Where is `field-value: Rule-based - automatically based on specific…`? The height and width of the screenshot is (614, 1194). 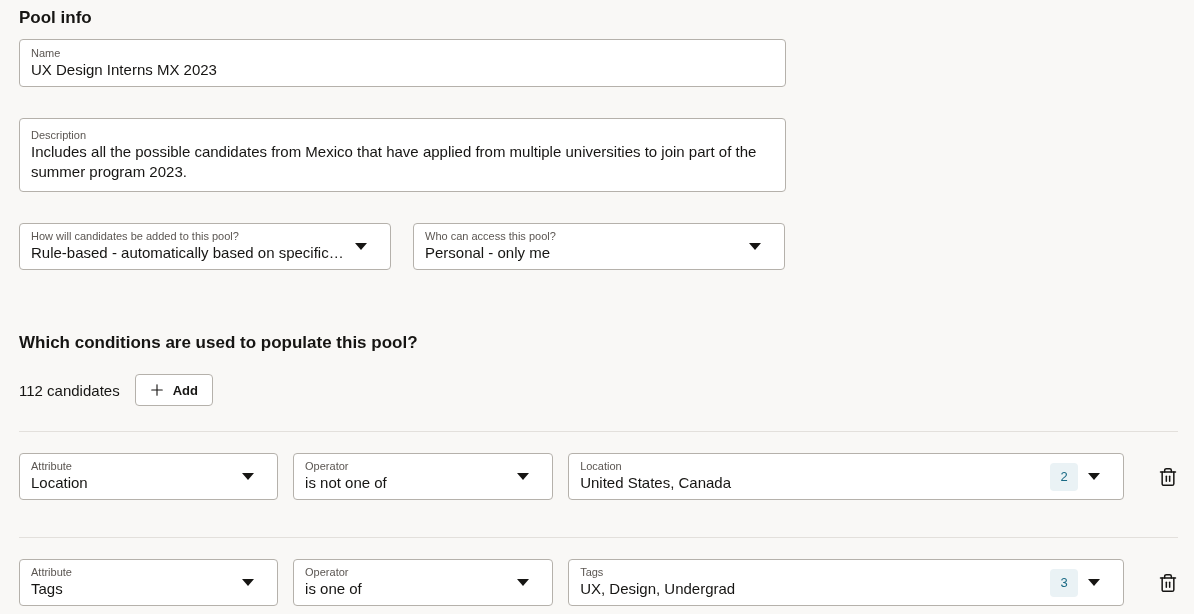 field-value: Rule-based - automatically based on specific… is located at coordinates (188, 253).